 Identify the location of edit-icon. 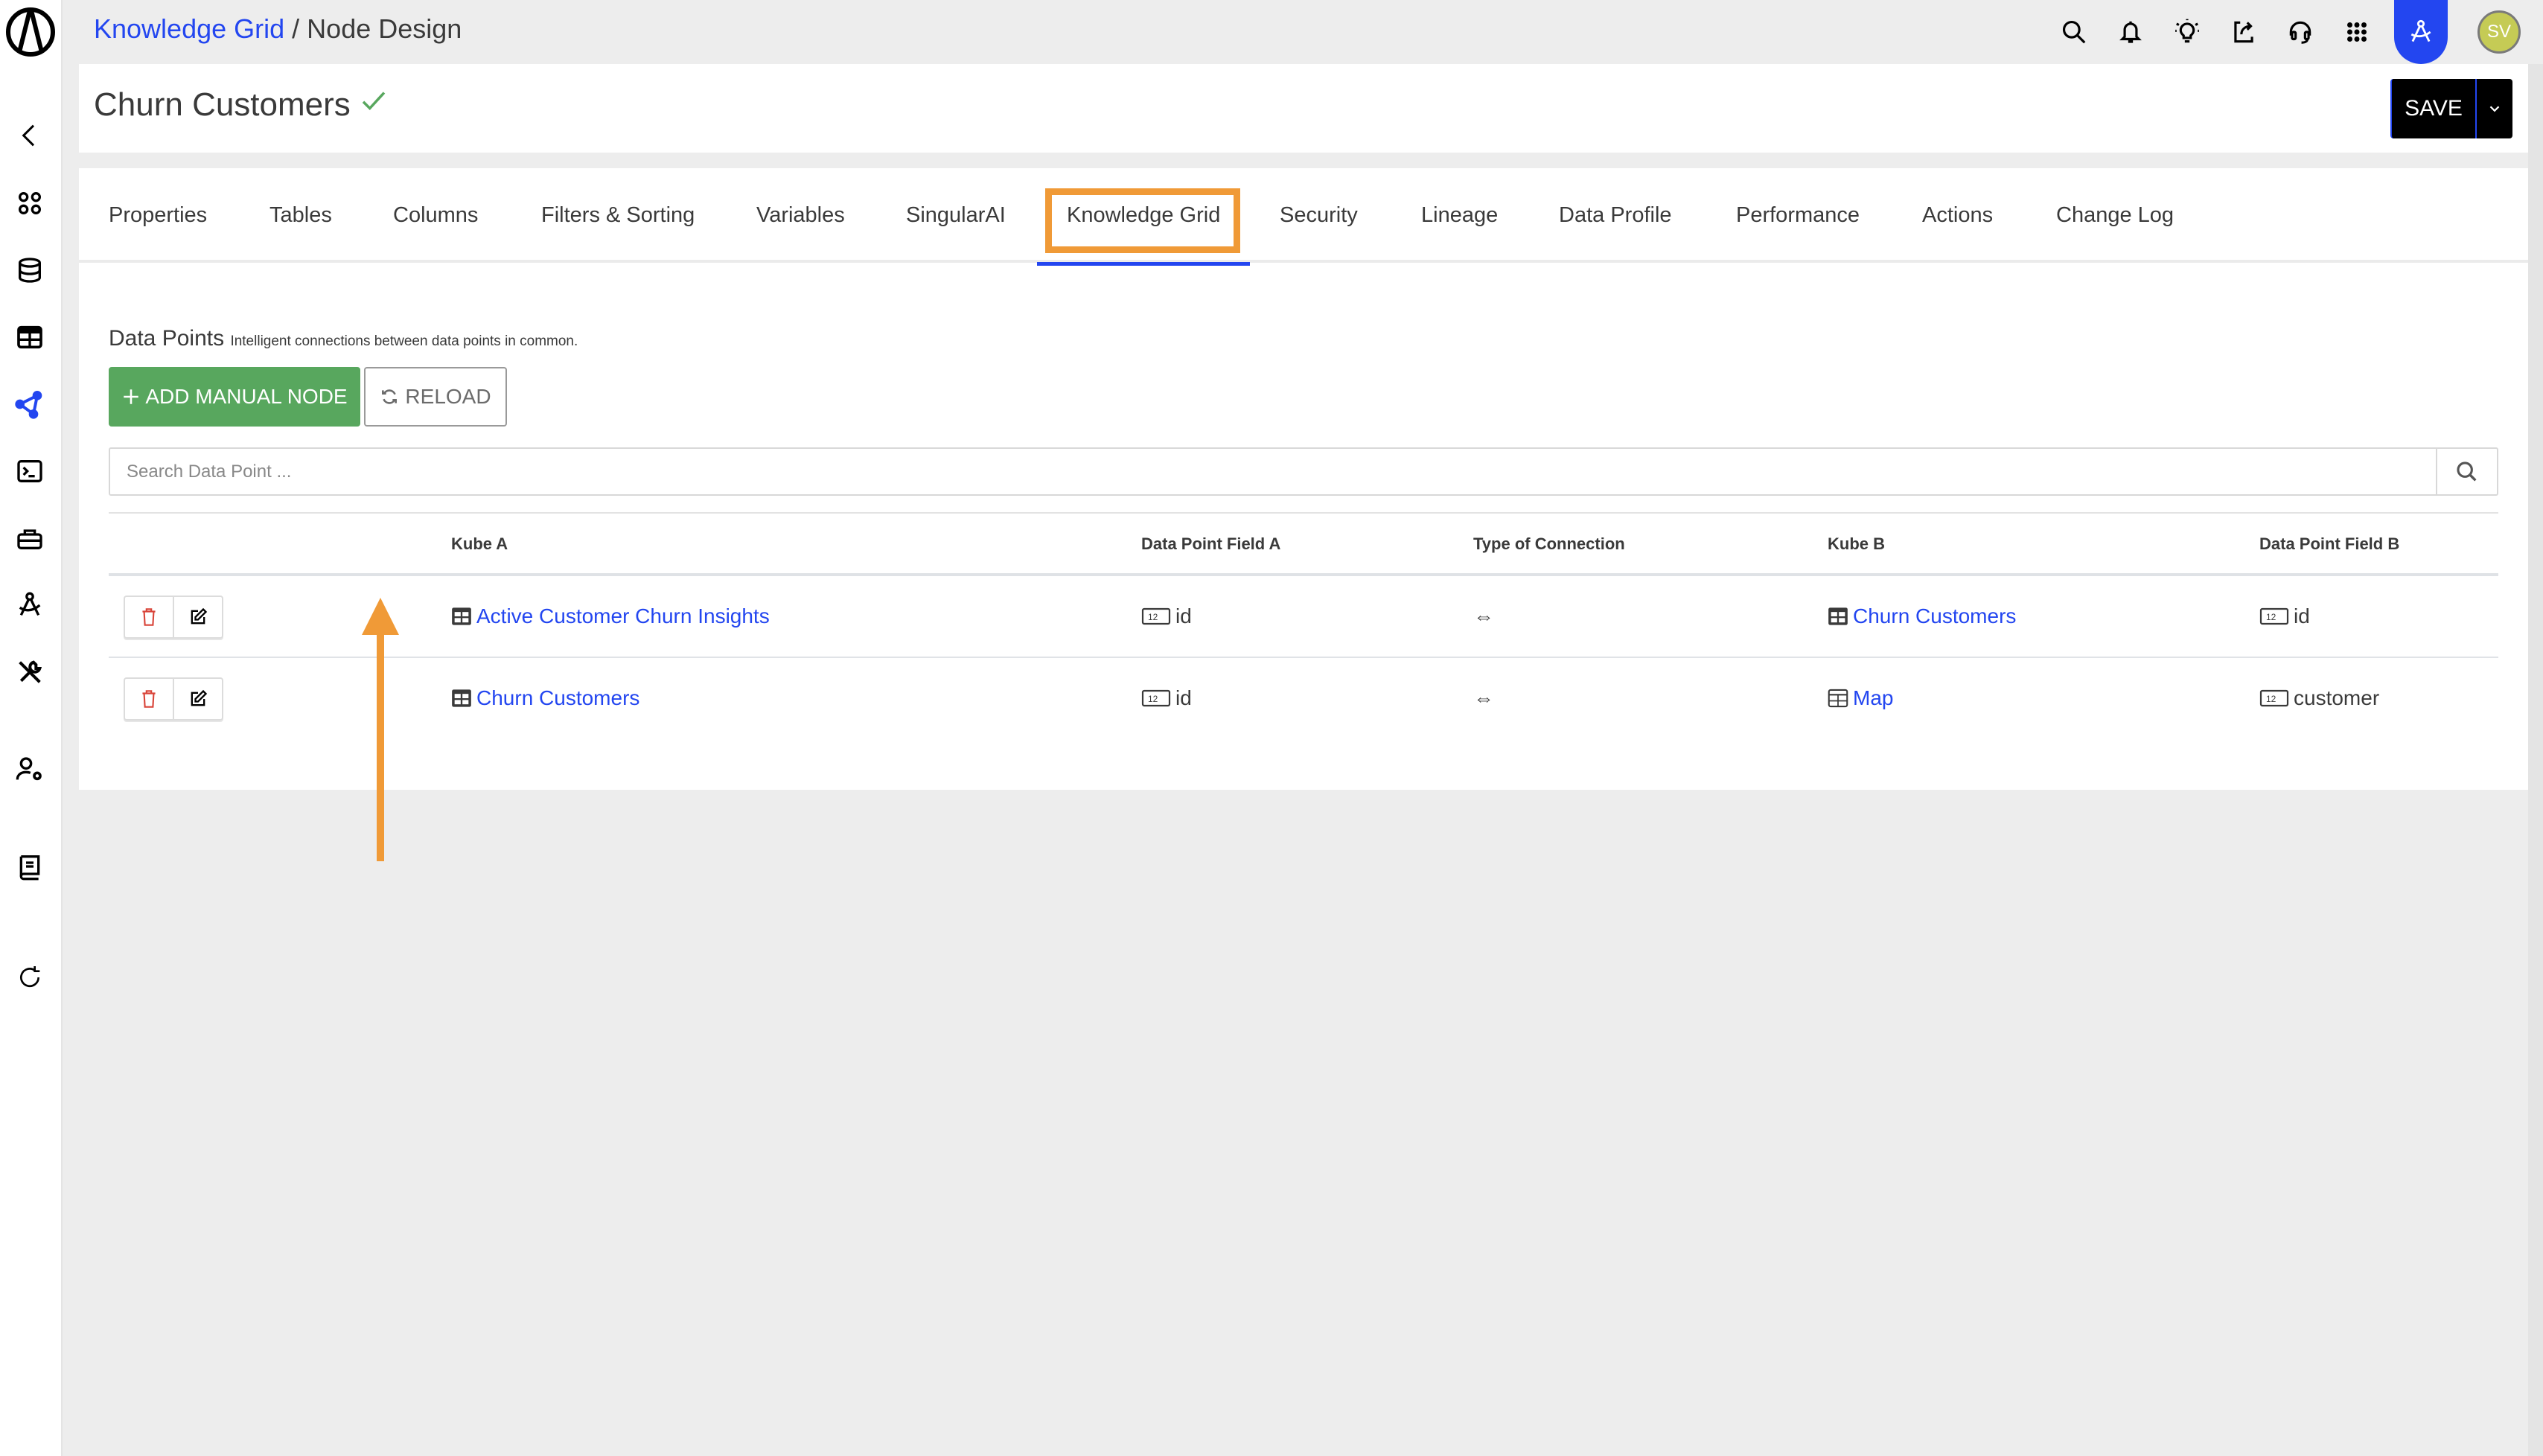
(199, 616).